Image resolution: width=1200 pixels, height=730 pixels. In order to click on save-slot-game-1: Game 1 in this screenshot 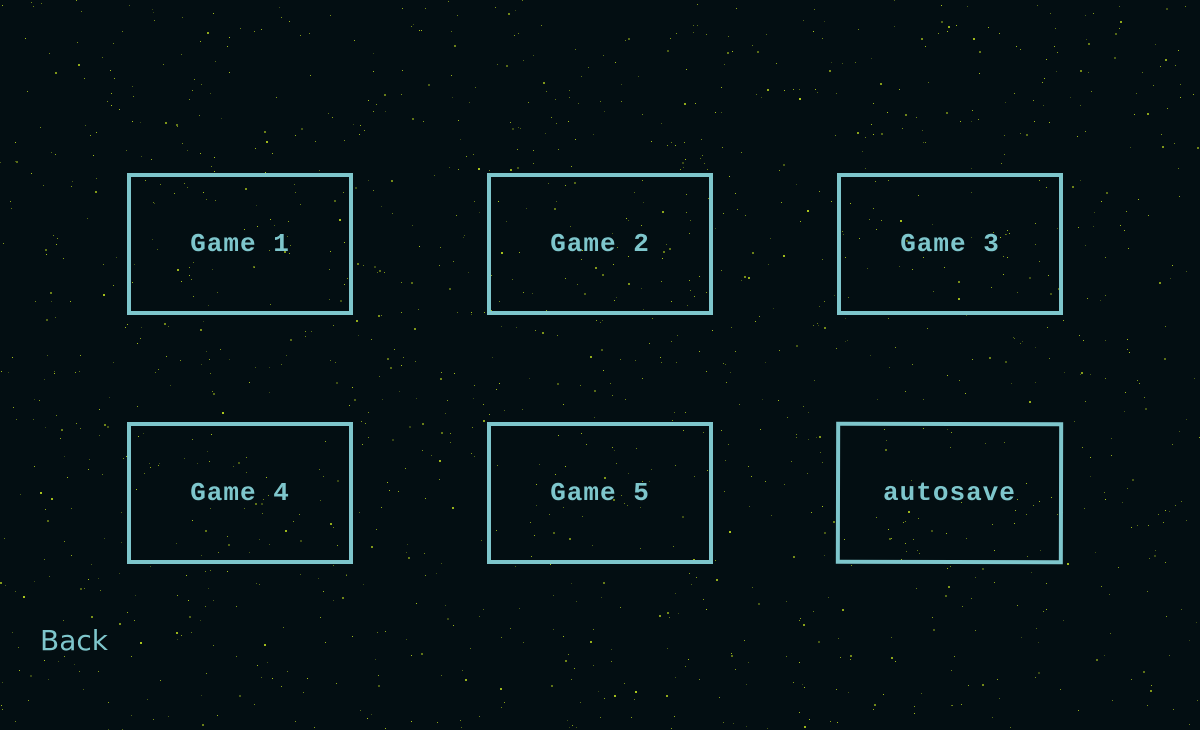, I will do `click(240, 244)`.